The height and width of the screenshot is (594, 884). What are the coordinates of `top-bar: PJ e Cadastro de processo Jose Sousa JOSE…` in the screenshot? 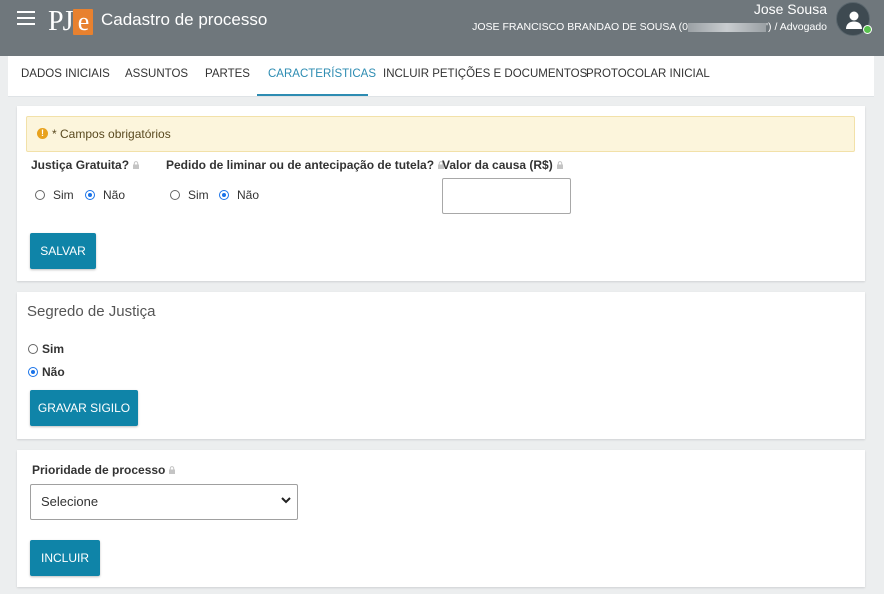 It's located at (442, 21).